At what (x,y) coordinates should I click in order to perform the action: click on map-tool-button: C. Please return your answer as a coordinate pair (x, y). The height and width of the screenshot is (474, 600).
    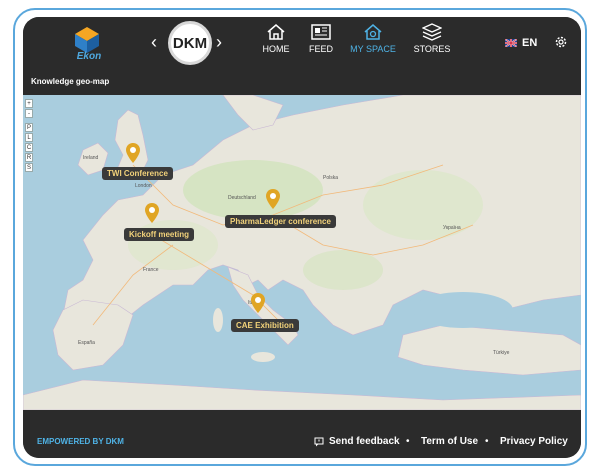
    Looking at the image, I should click on (29, 147).